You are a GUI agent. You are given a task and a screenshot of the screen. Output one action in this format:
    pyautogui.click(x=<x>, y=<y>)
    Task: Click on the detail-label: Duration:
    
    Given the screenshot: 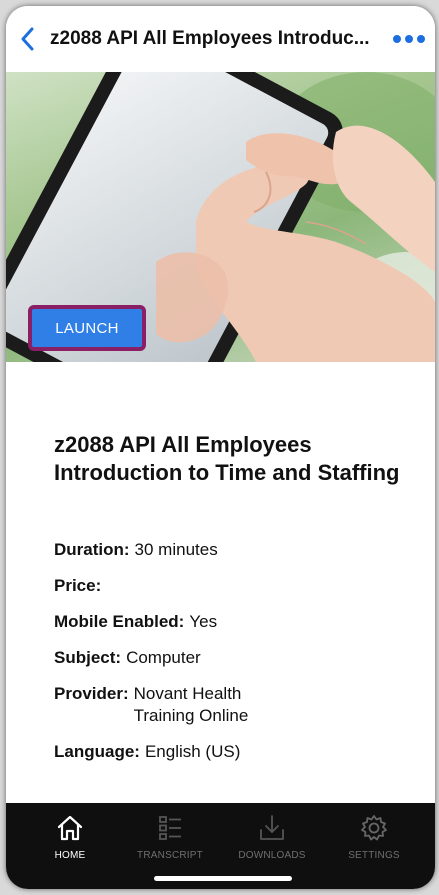 What is the action you would take?
    pyautogui.click(x=92, y=549)
    